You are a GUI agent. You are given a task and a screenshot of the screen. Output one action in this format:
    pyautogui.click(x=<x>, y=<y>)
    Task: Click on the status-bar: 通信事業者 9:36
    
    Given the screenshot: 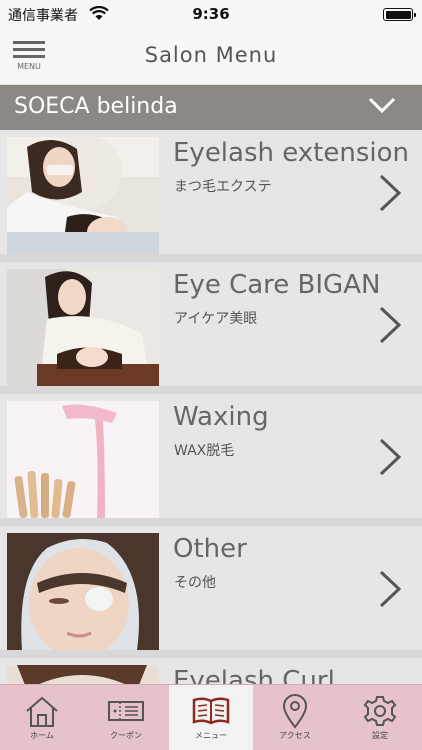 What is the action you would take?
    pyautogui.click(x=211, y=14)
    